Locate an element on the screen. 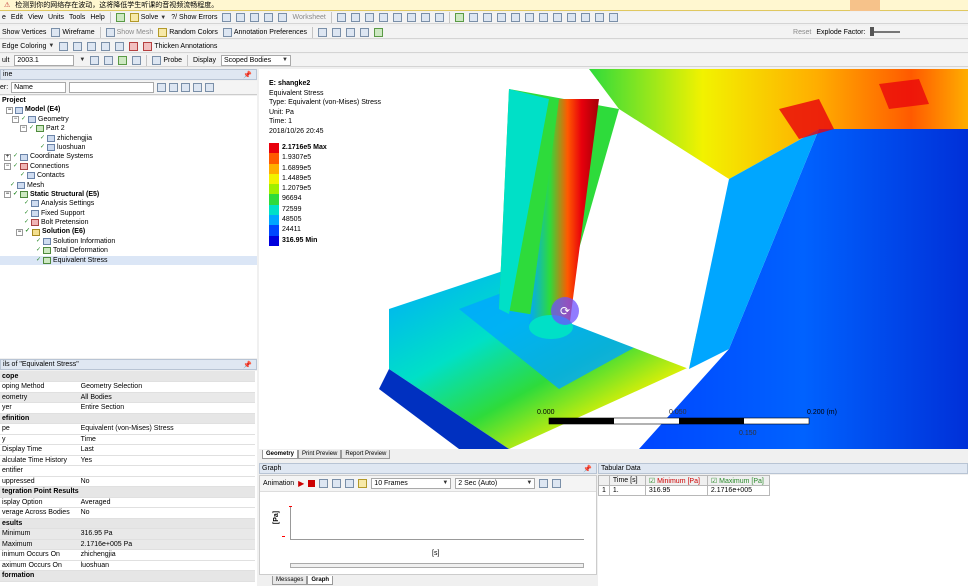  menu-edit: Edit is located at coordinates (17, 17).